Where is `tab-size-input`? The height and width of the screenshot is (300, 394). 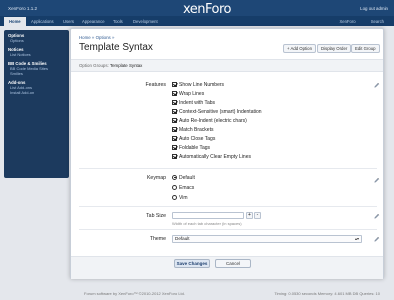
tab-size-input is located at coordinates (208, 215).